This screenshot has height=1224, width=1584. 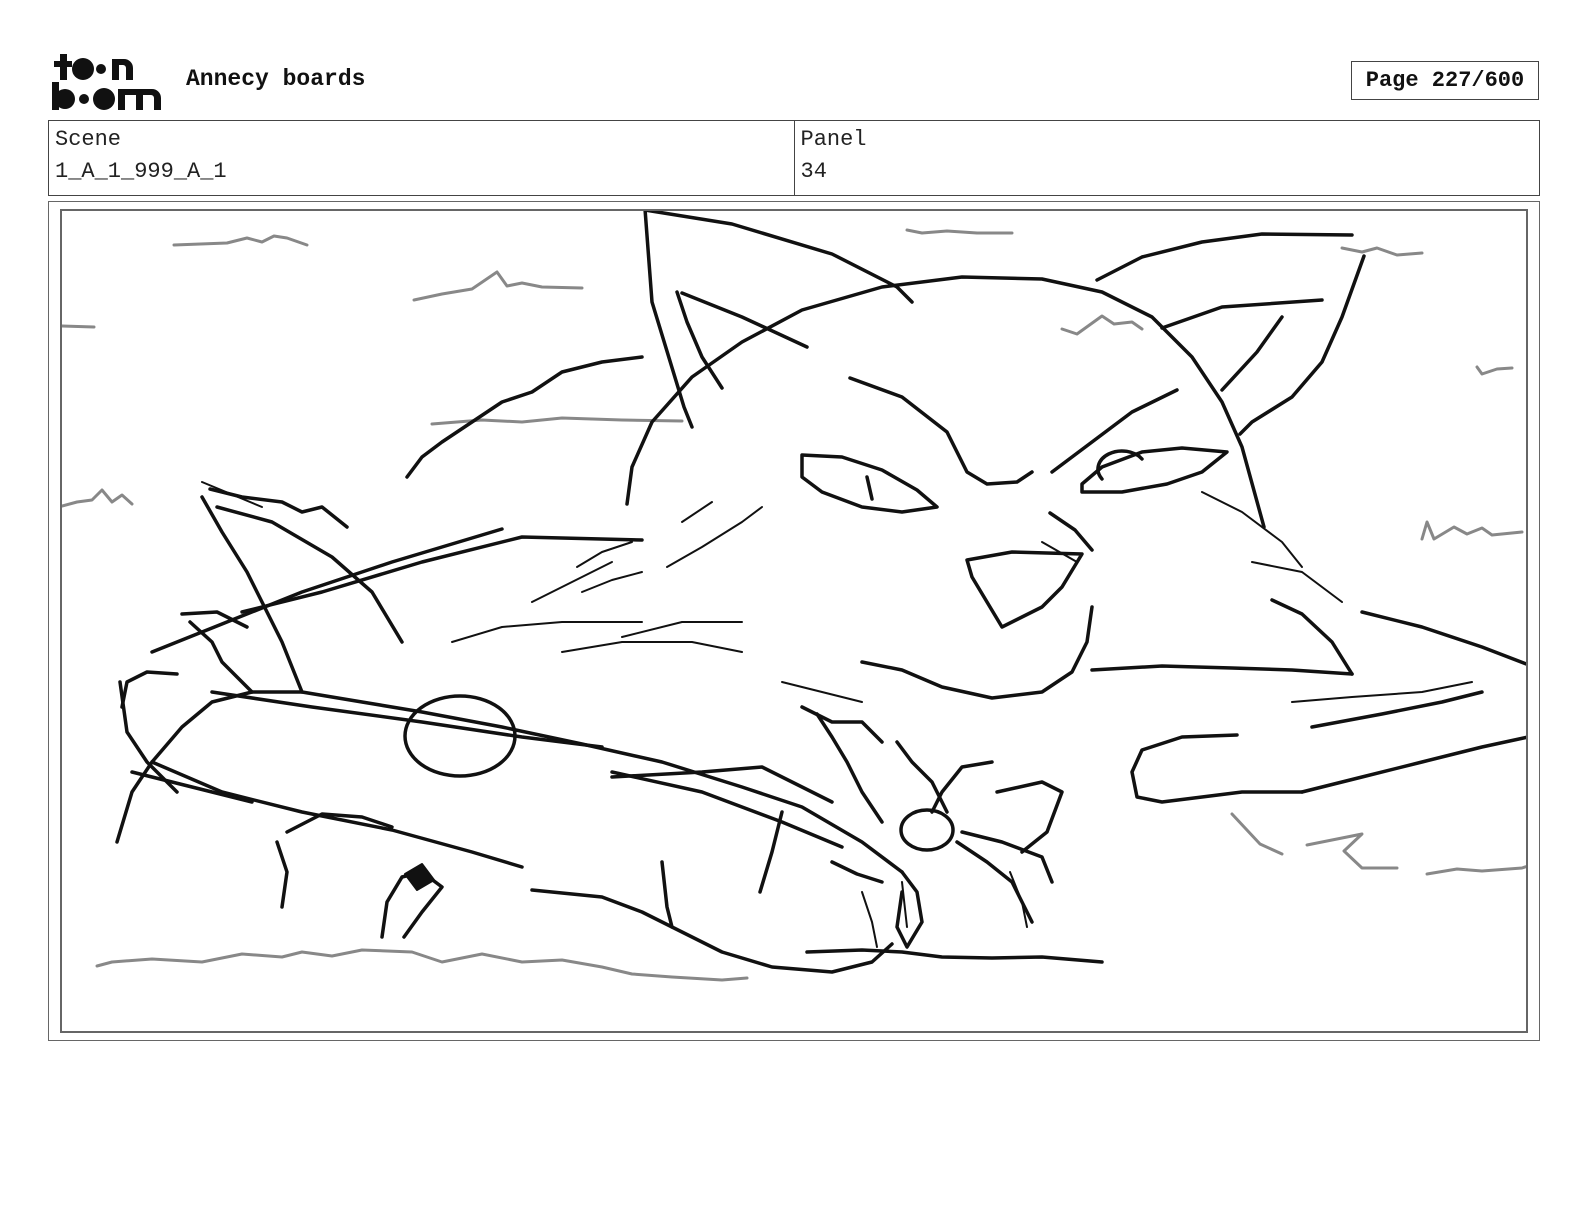 What do you see at coordinates (1445, 80) in the screenshot?
I see `page-indicator: Page 227/600` at bounding box center [1445, 80].